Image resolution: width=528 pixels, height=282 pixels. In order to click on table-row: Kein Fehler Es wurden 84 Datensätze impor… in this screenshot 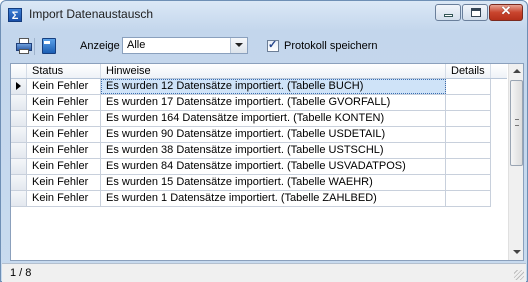, I will do `click(251, 167)`.